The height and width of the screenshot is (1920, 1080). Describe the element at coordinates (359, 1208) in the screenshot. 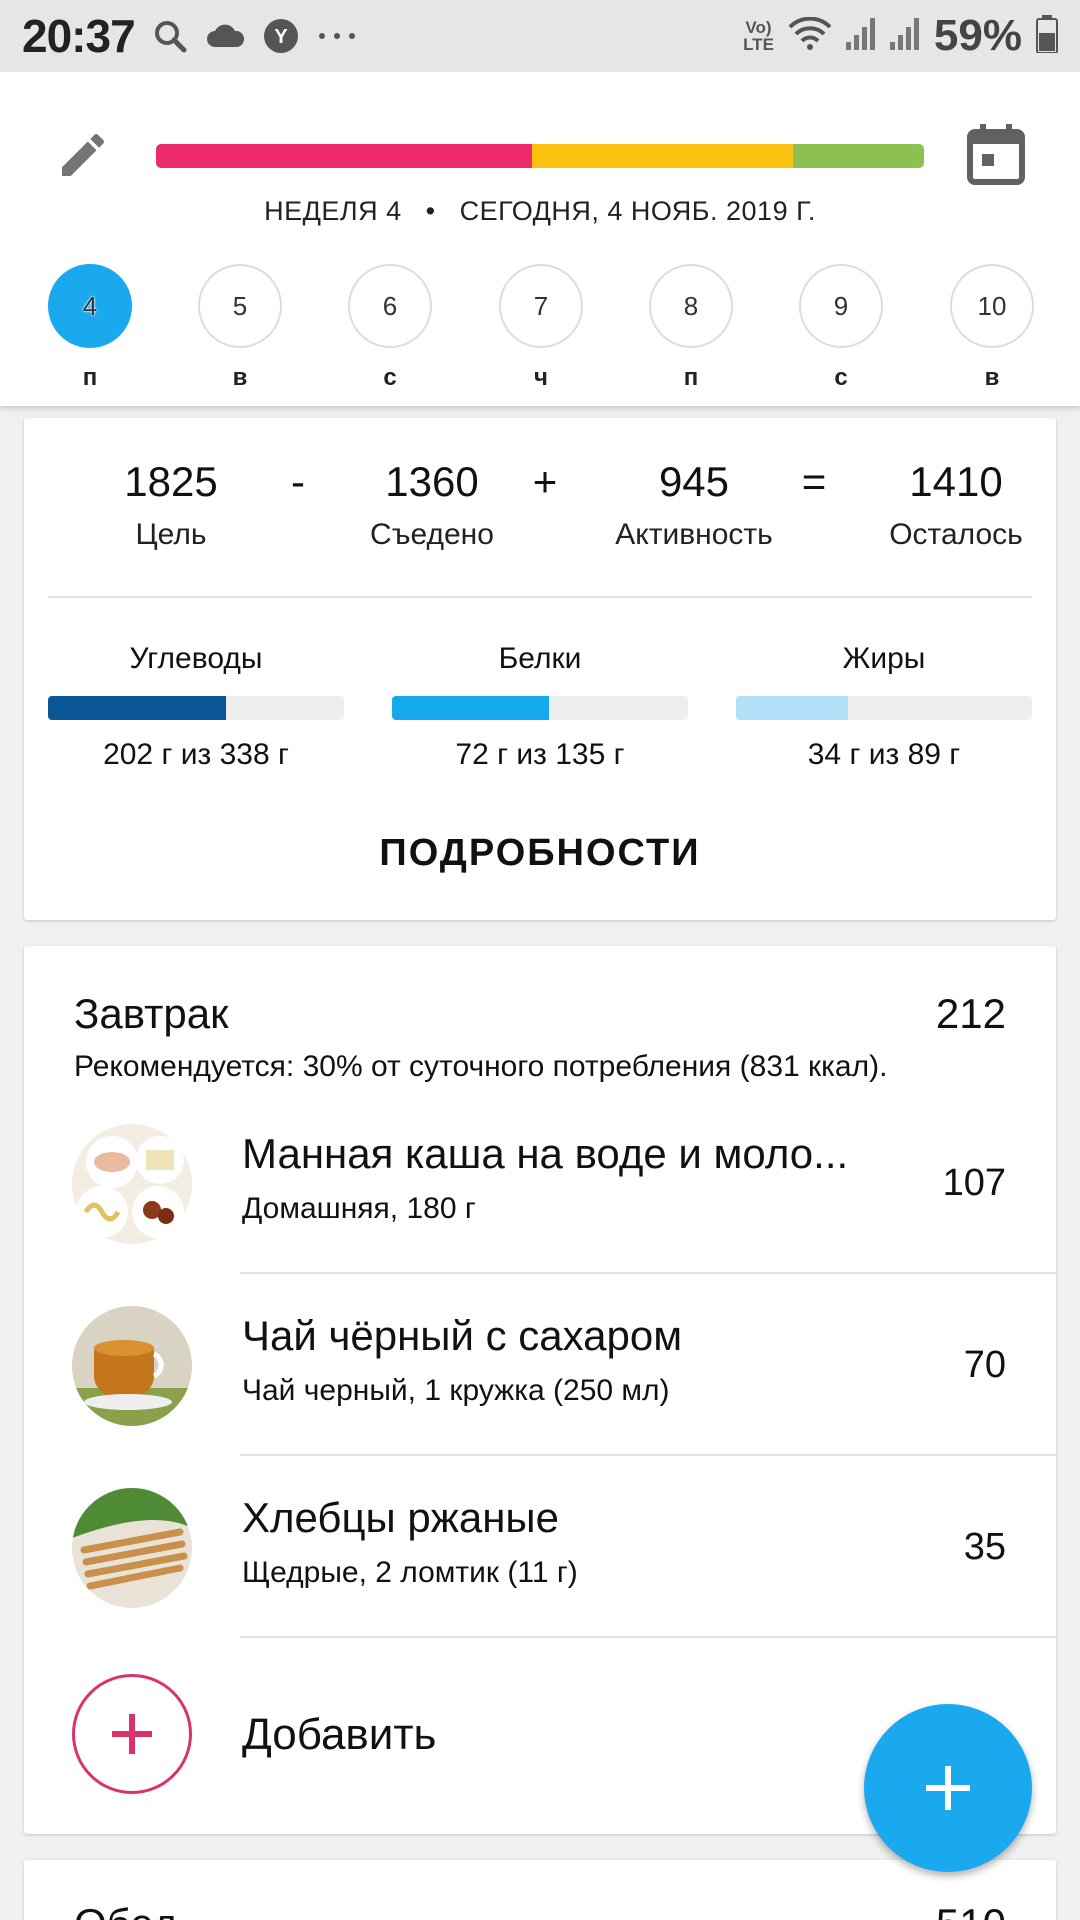

I see `food-portion: Домашняя, 180 г` at that location.